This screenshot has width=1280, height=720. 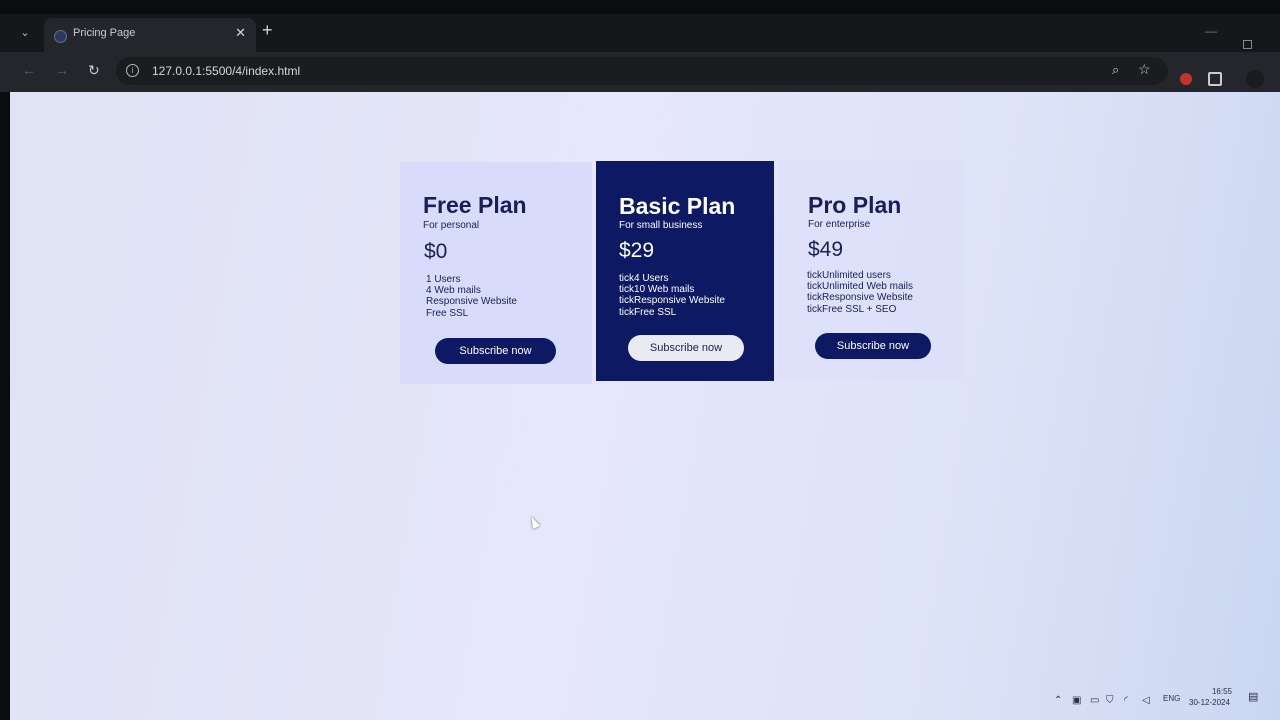 What do you see at coordinates (640, 33) in the screenshot?
I see `browser-tab-bar: ⌄ Pricing Page ✕ +` at bounding box center [640, 33].